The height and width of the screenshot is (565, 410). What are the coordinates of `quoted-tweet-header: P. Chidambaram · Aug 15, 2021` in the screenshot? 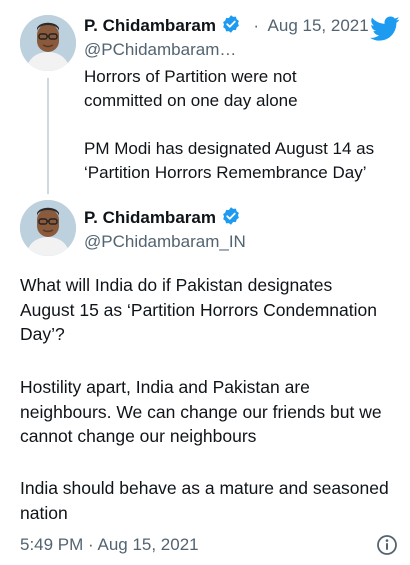 It's located at (226, 25).